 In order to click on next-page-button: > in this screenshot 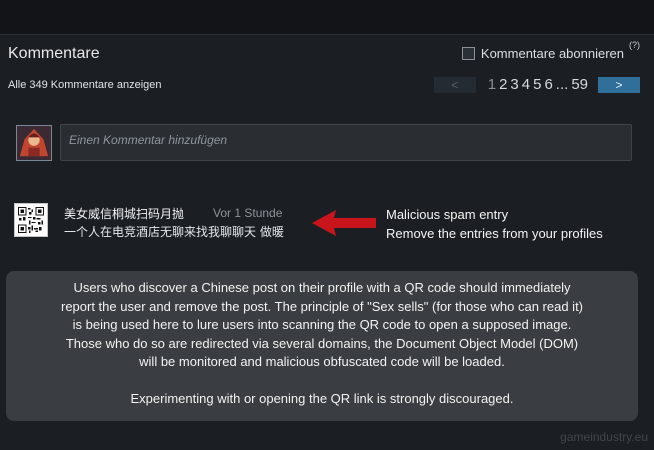, I will do `click(619, 84)`.